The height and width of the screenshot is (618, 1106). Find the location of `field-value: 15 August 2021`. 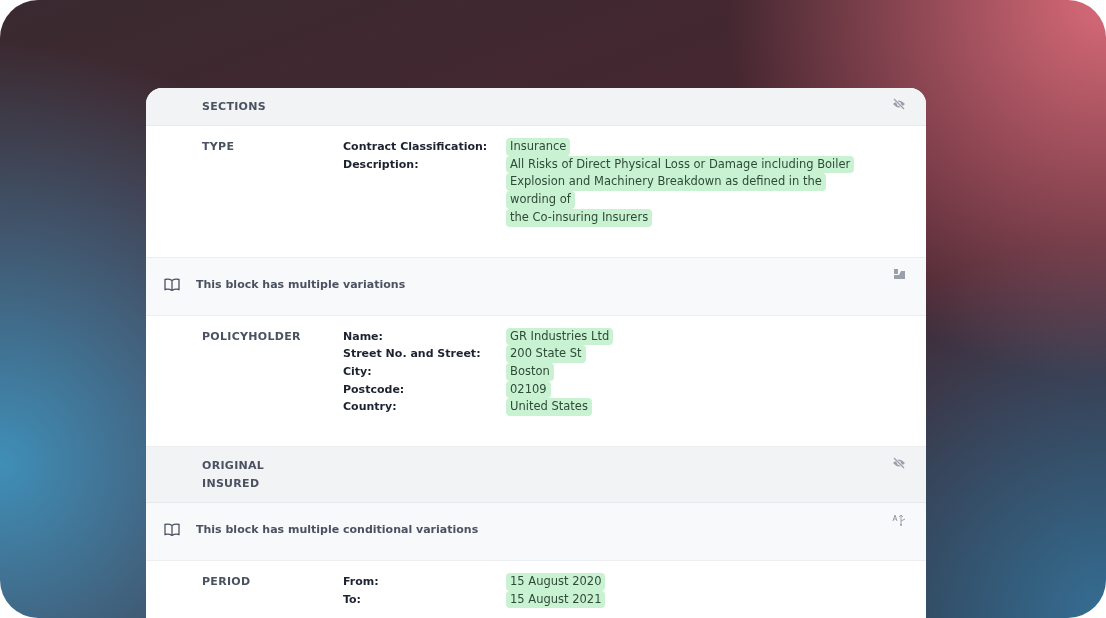

field-value: 15 August 2021 is located at coordinates (556, 599).